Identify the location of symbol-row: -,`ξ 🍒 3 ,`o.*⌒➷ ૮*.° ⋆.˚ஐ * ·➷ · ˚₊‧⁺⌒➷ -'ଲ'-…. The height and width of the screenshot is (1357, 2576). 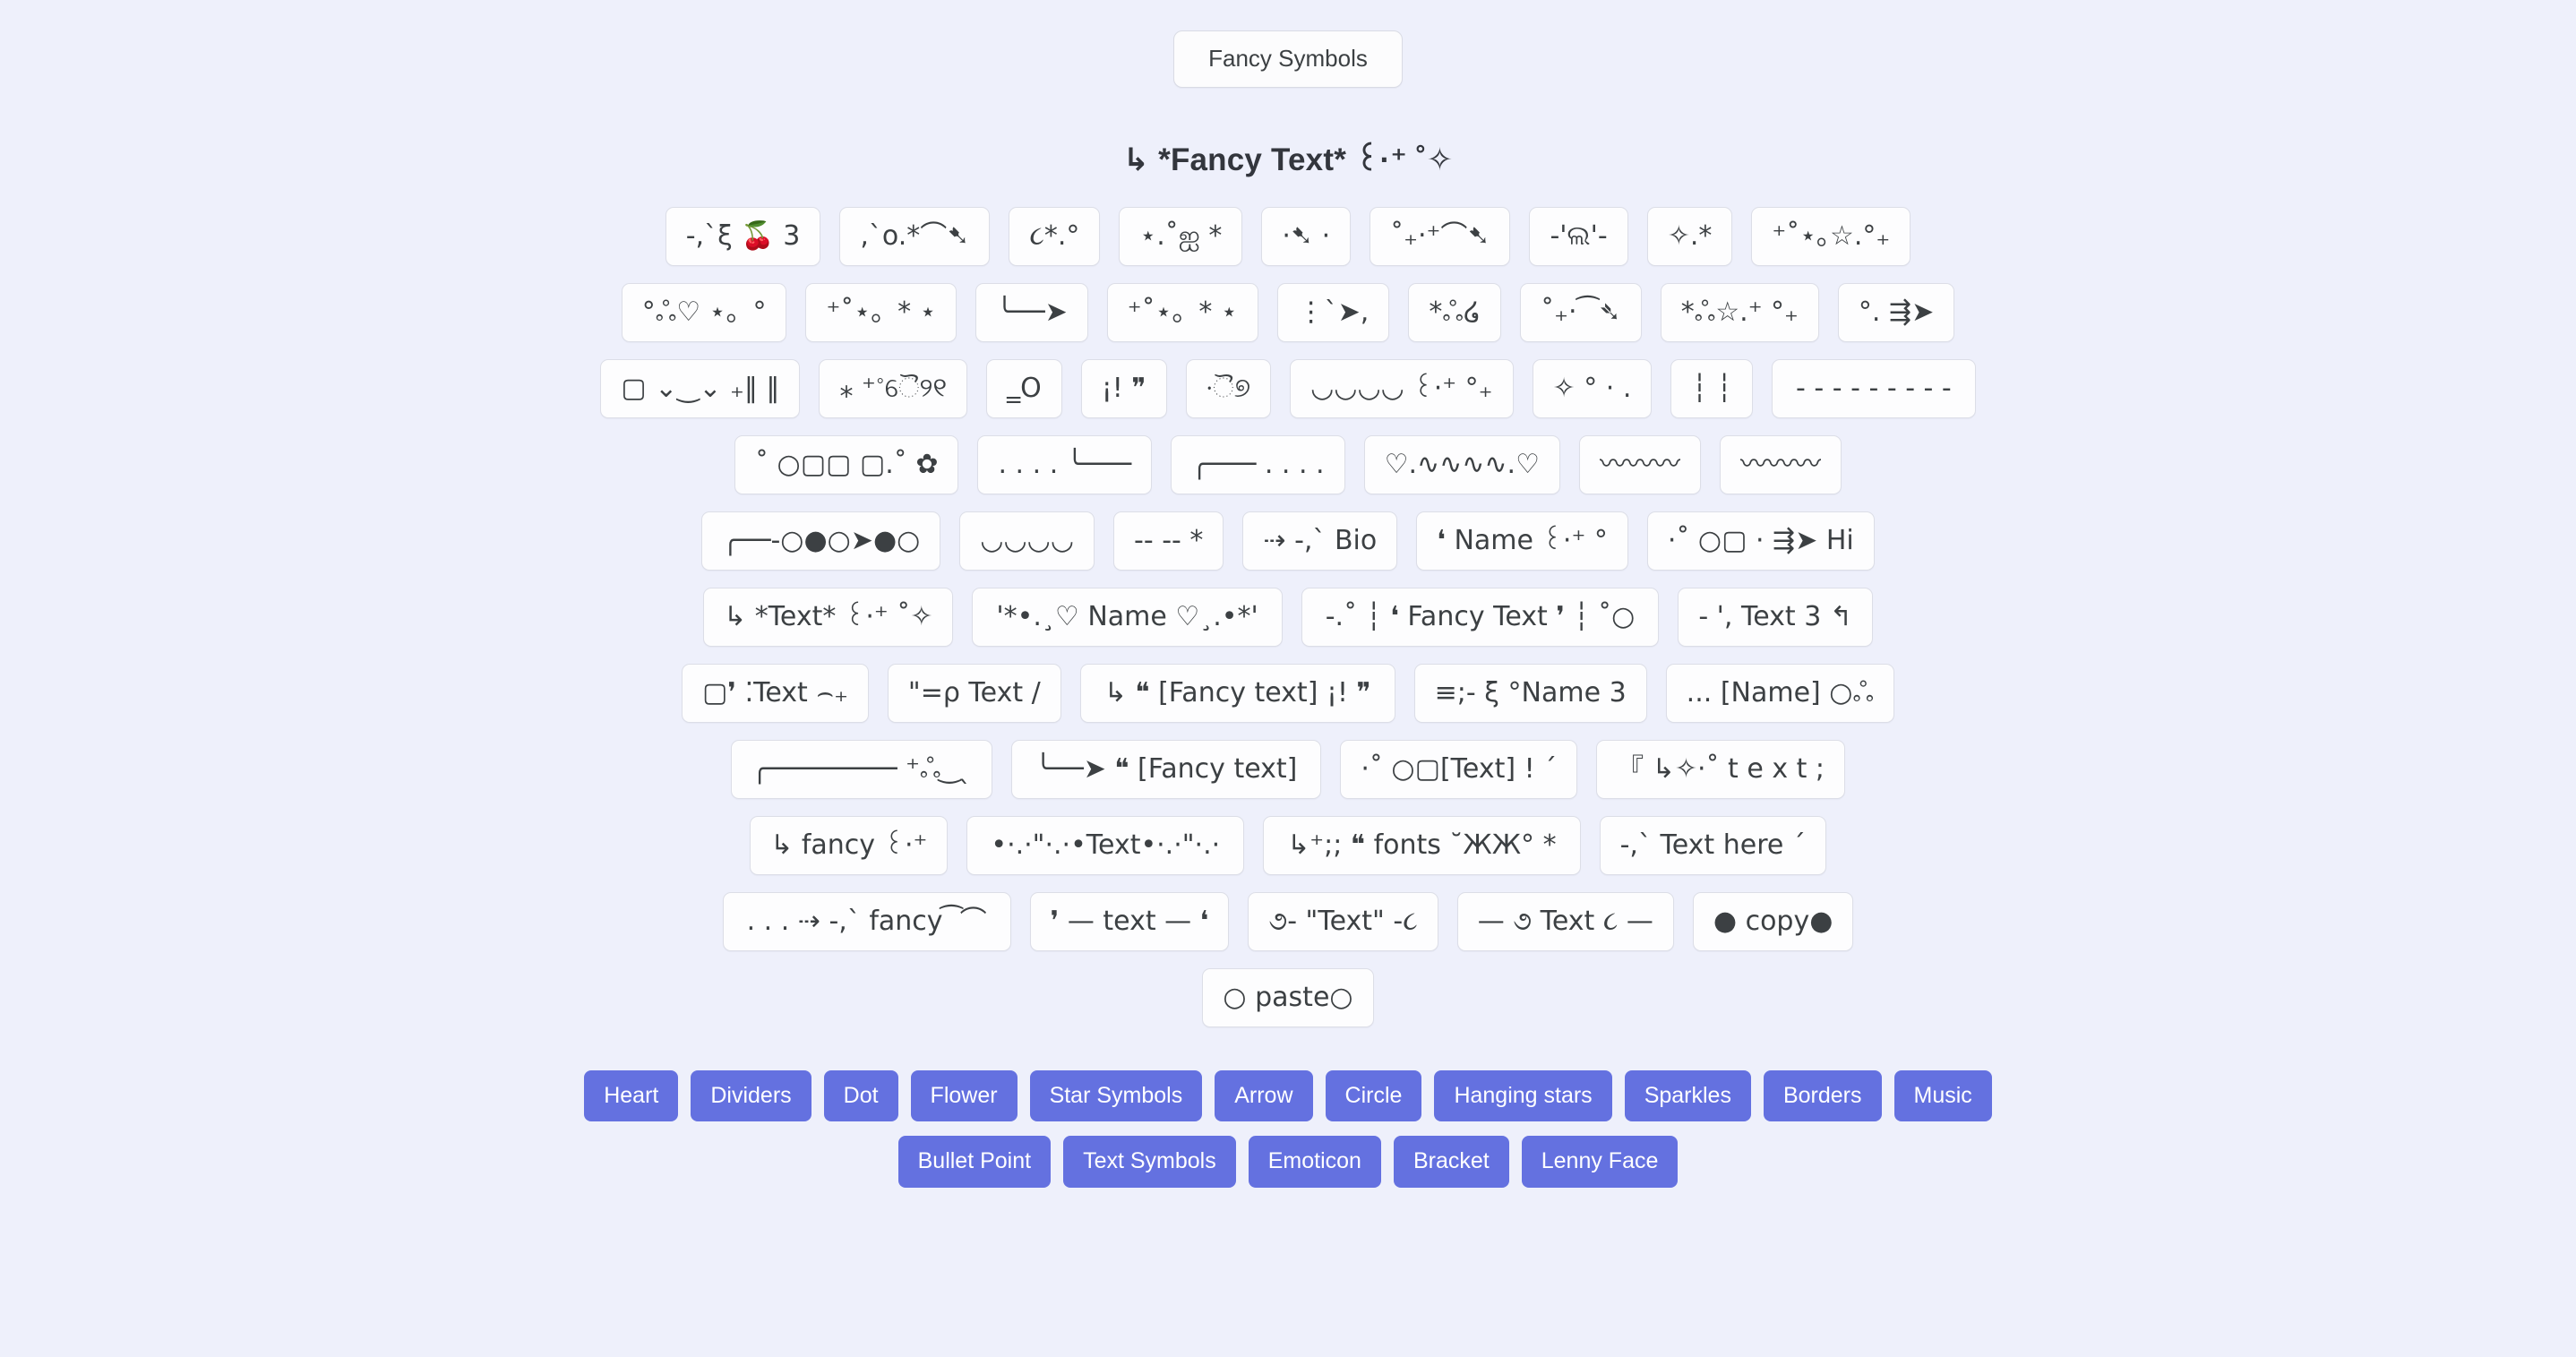
(1288, 236).